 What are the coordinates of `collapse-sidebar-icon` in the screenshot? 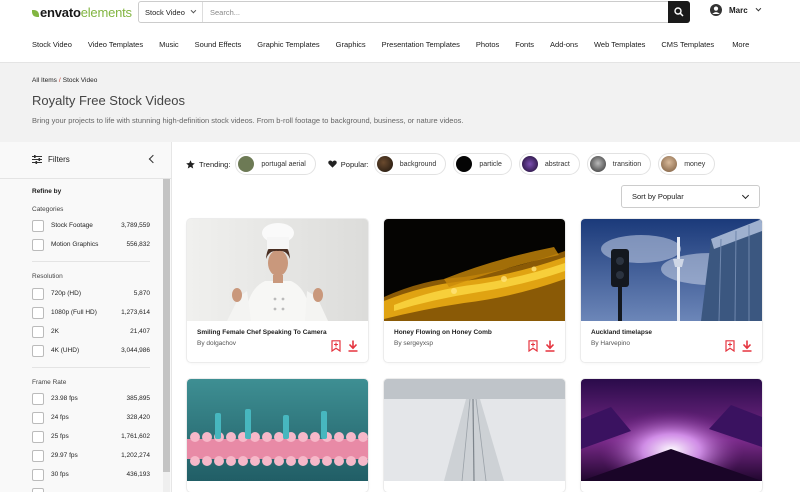 It's located at (153, 159).